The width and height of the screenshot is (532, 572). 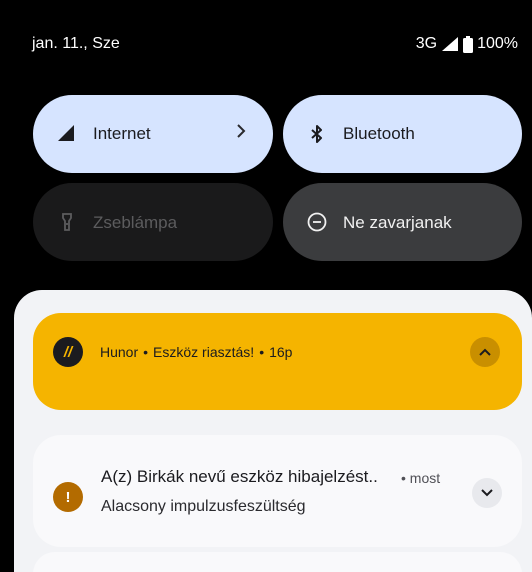 What do you see at coordinates (203, 506) in the screenshot?
I see `notification-text: Alacsony impulzusfeszültség` at bounding box center [203, 506].